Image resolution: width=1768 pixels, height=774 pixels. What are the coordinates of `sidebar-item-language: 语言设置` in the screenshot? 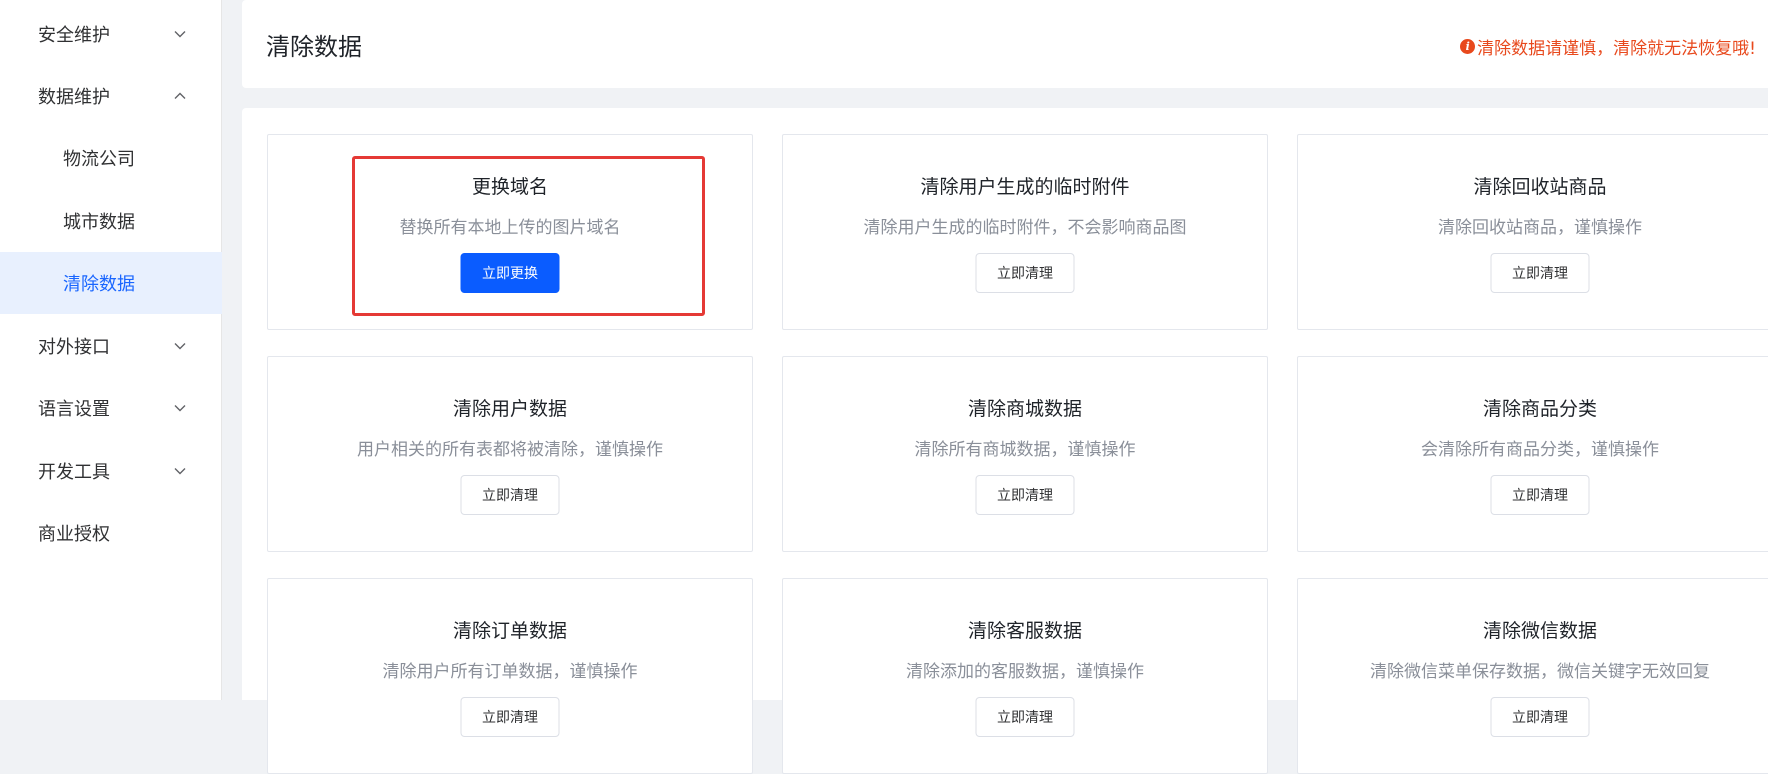 It's located at (111, 408).